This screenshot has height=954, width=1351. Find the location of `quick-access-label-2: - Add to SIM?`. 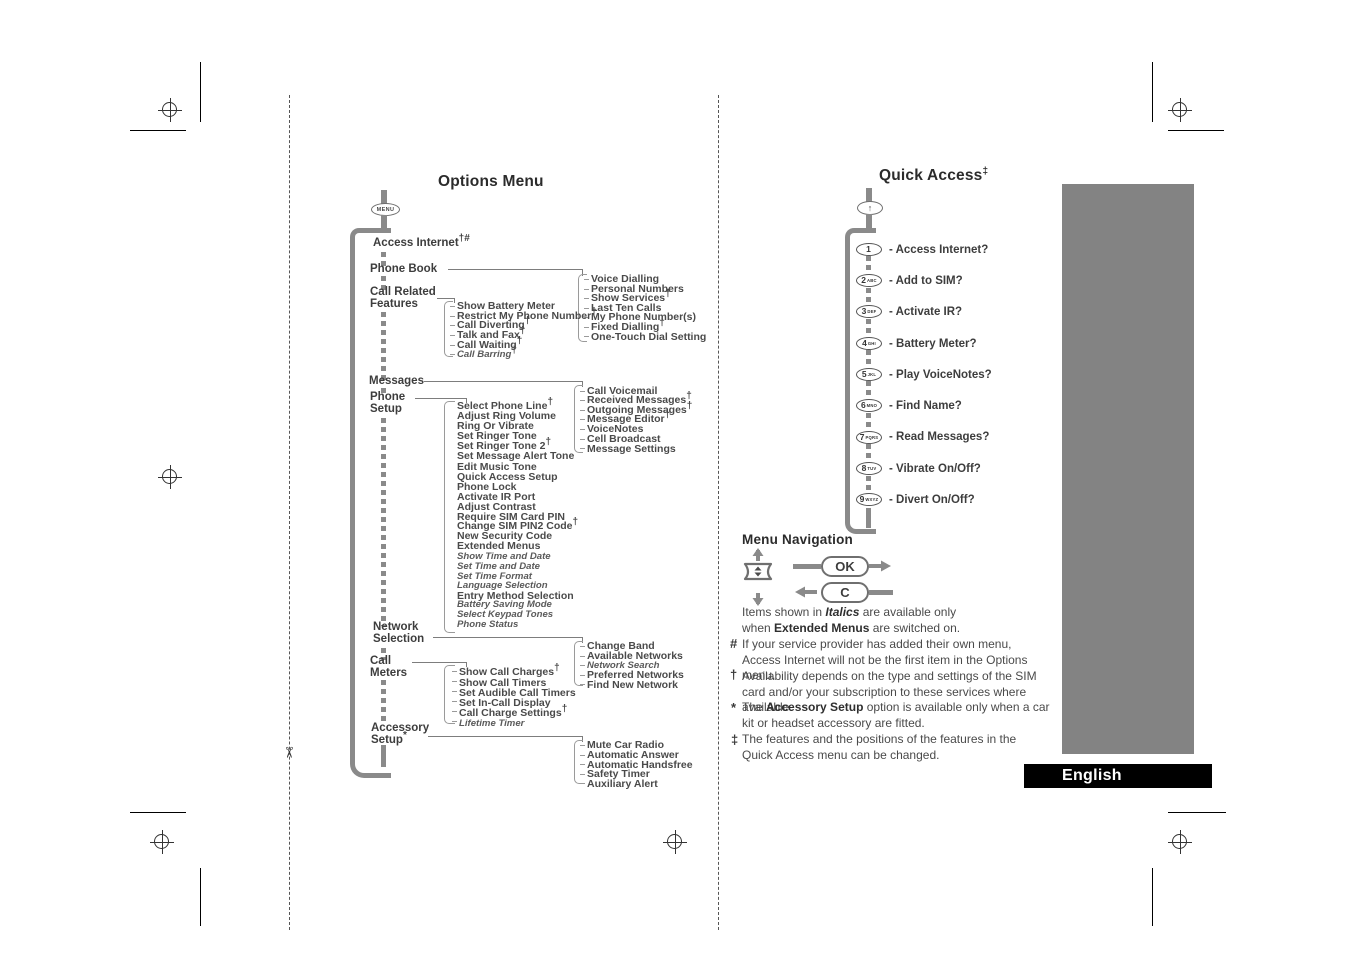

quick-access-label-2: - Add to SIM? is located at coordinates (926, 281).